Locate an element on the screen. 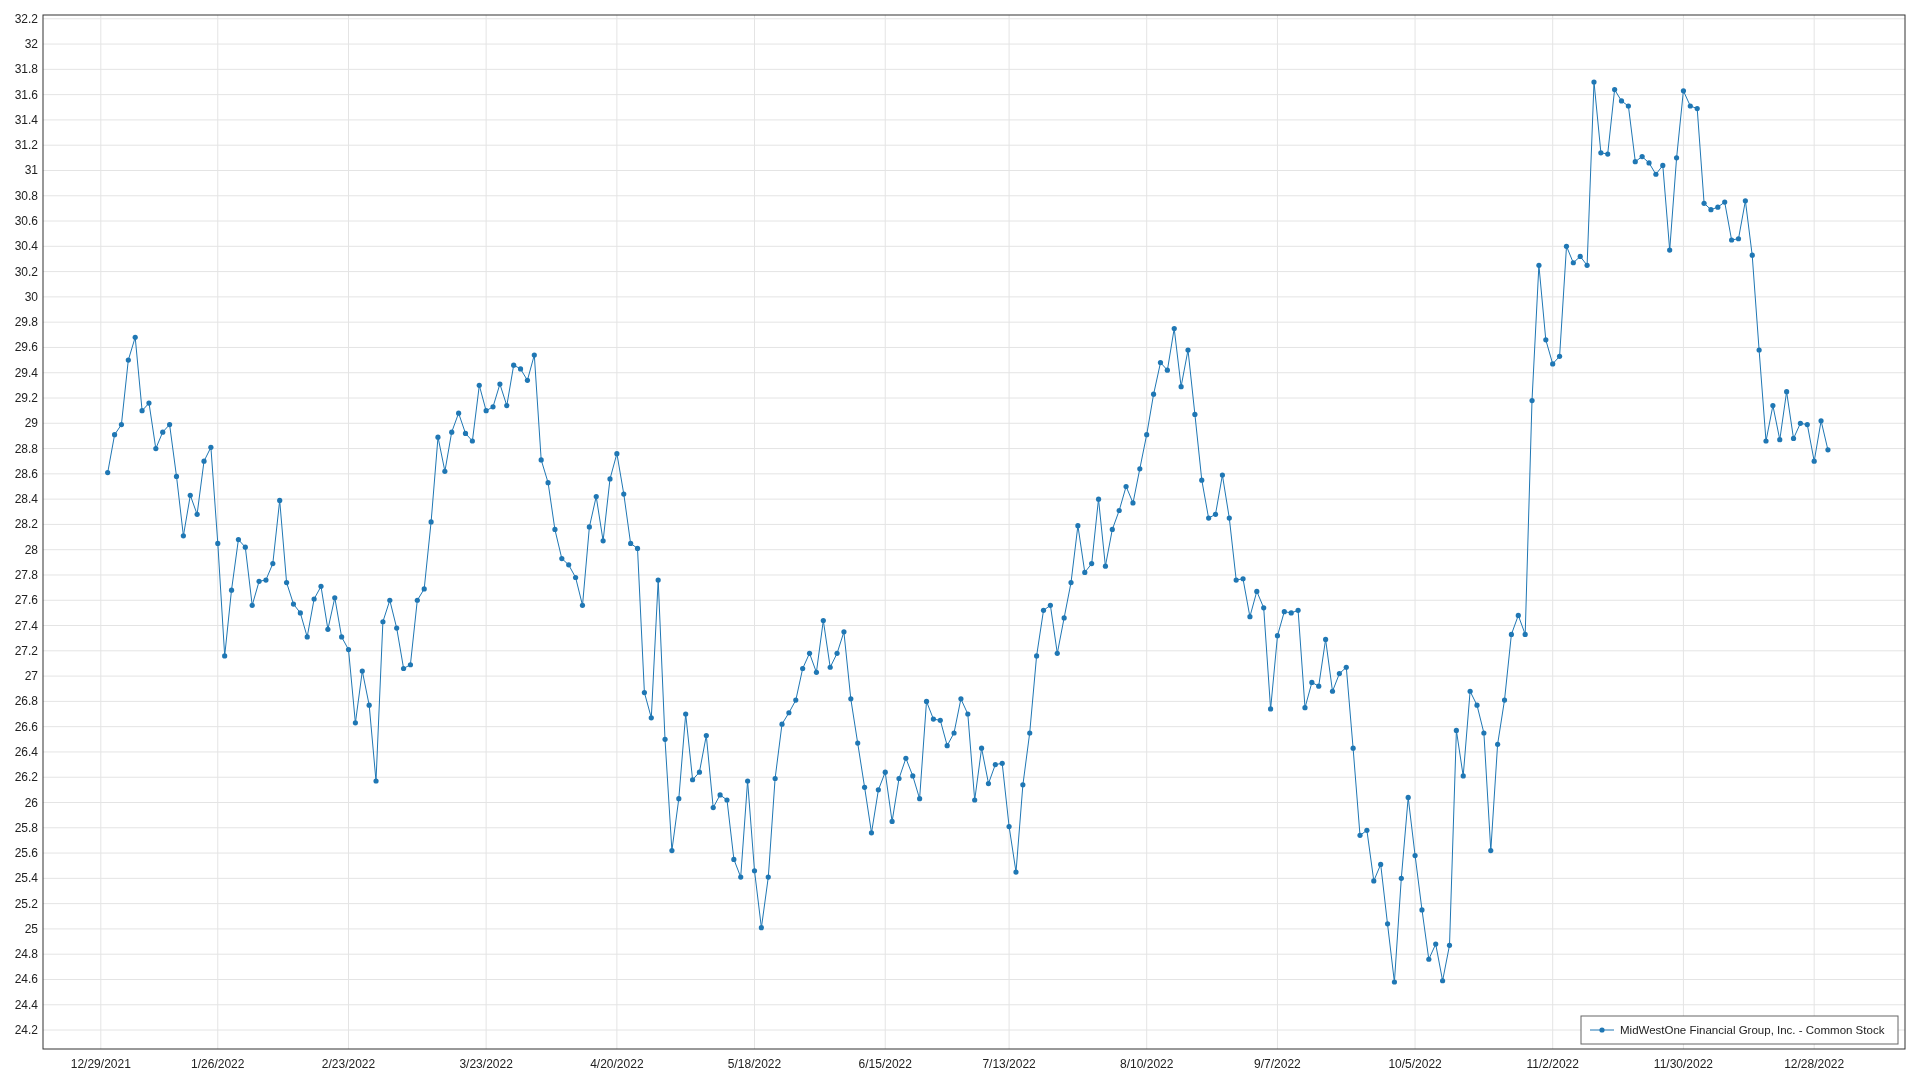  y-tick-label: 27.8 is located at coordinates (26, 575).